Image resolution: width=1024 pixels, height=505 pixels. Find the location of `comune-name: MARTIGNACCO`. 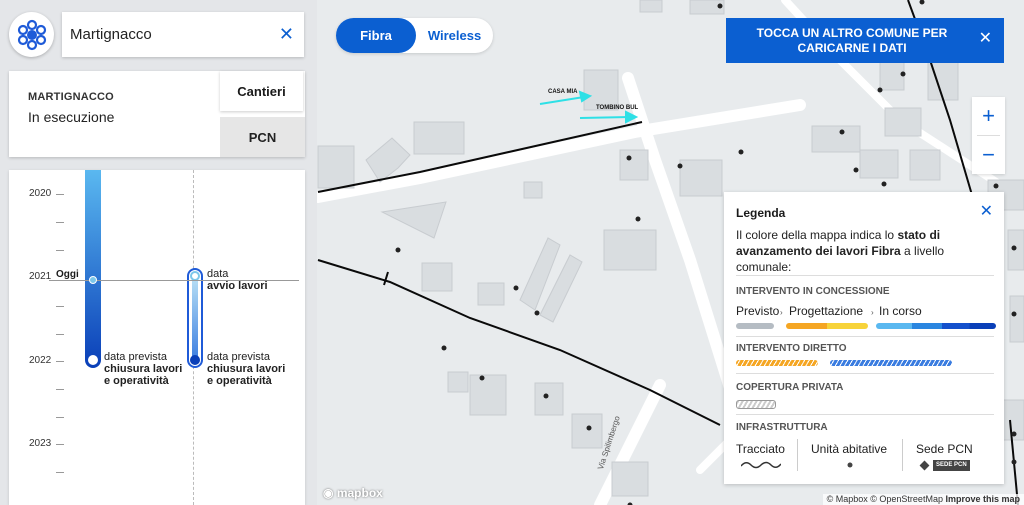

comune-name: MARTIGNACCO is located at coordinates (71, 97).